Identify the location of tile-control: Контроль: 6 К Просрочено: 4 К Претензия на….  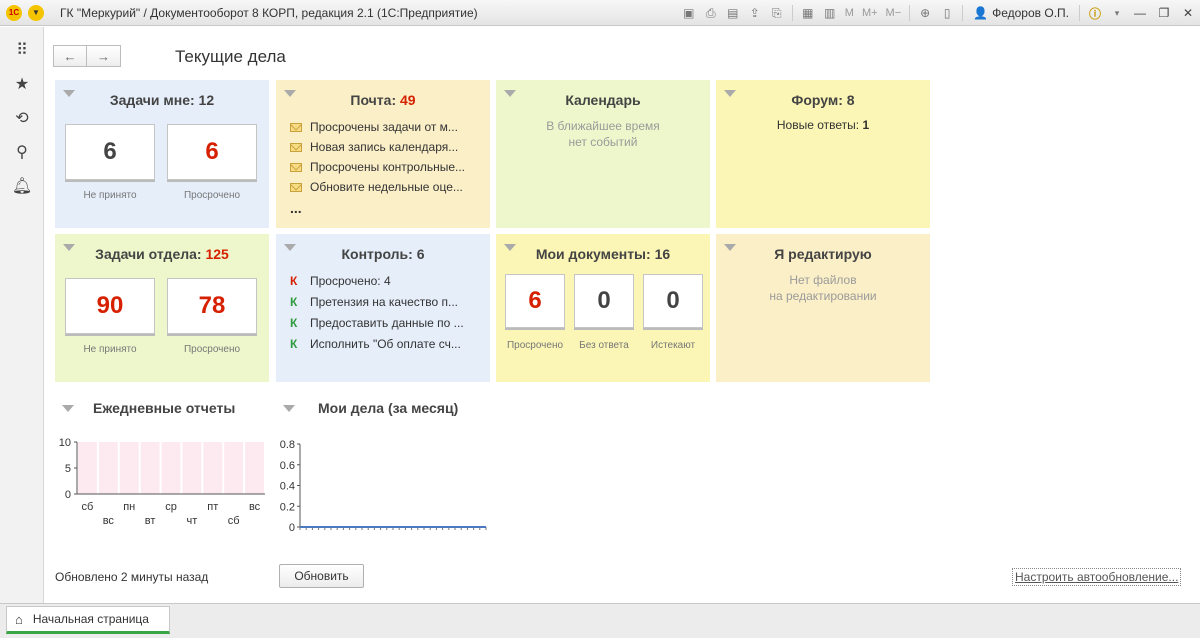
(383, 308).